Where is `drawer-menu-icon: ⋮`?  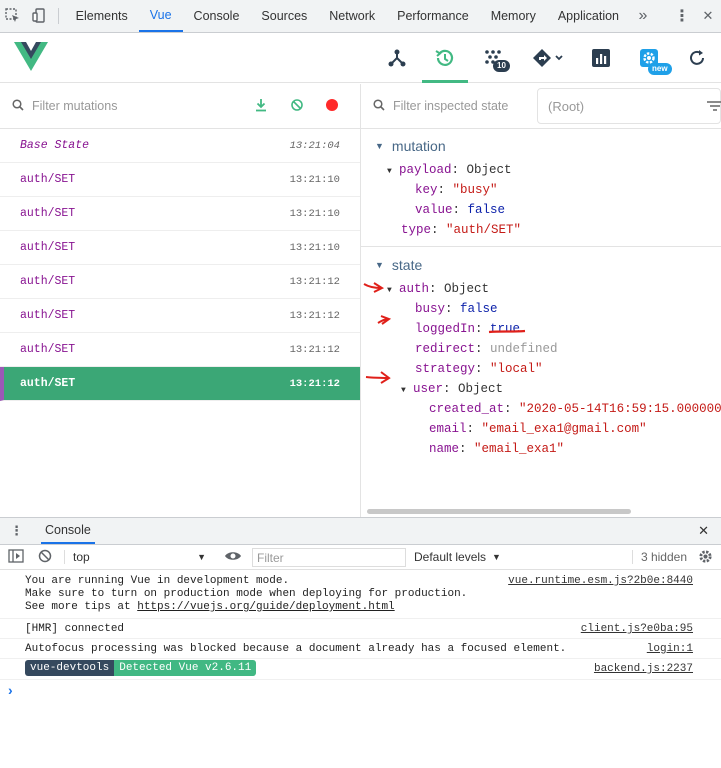
drawer-menu-icon: ⋮ is located at coordinates (16, 531).